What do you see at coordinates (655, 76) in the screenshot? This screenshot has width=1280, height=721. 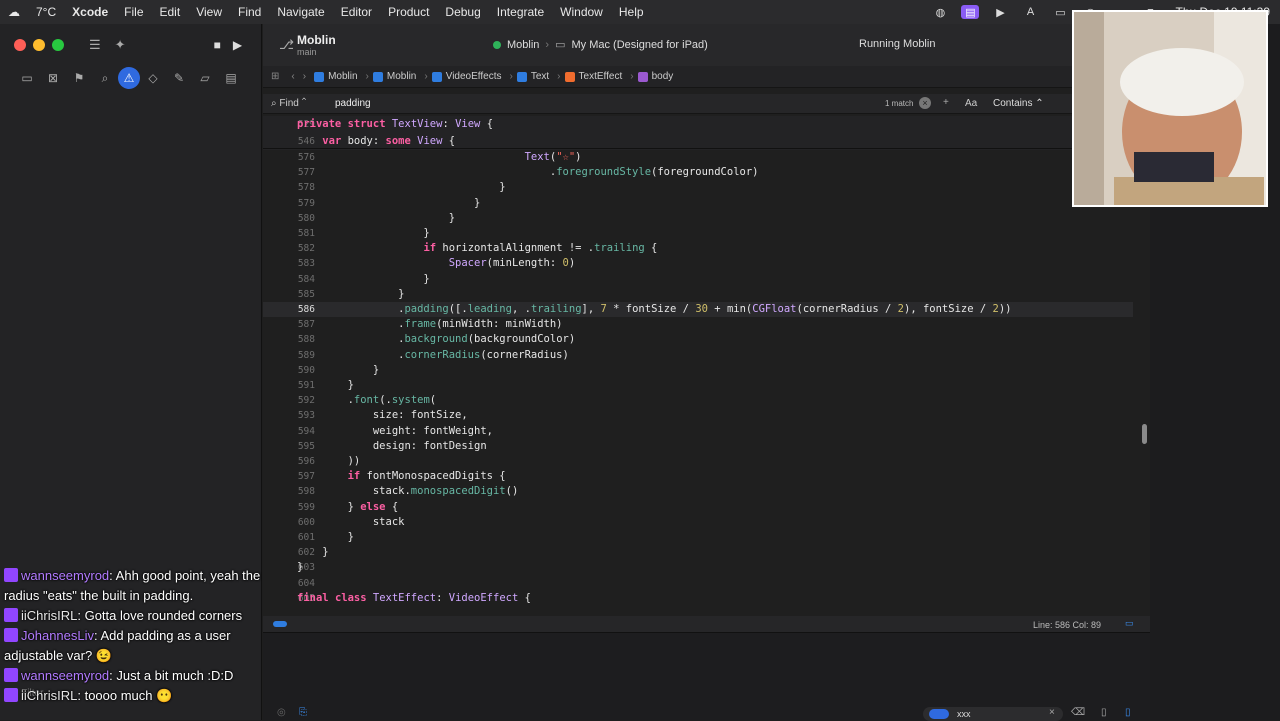 I see `crumb-body: body` at bounding box center [655, 76].